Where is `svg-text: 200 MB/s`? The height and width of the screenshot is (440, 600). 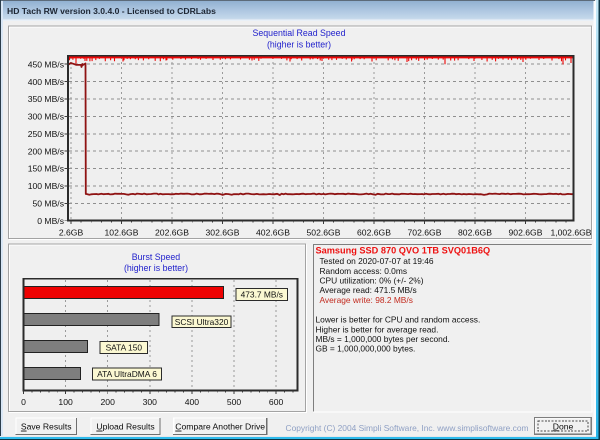 svg-text: 200 MB/s is located at coordinates (46, 151).